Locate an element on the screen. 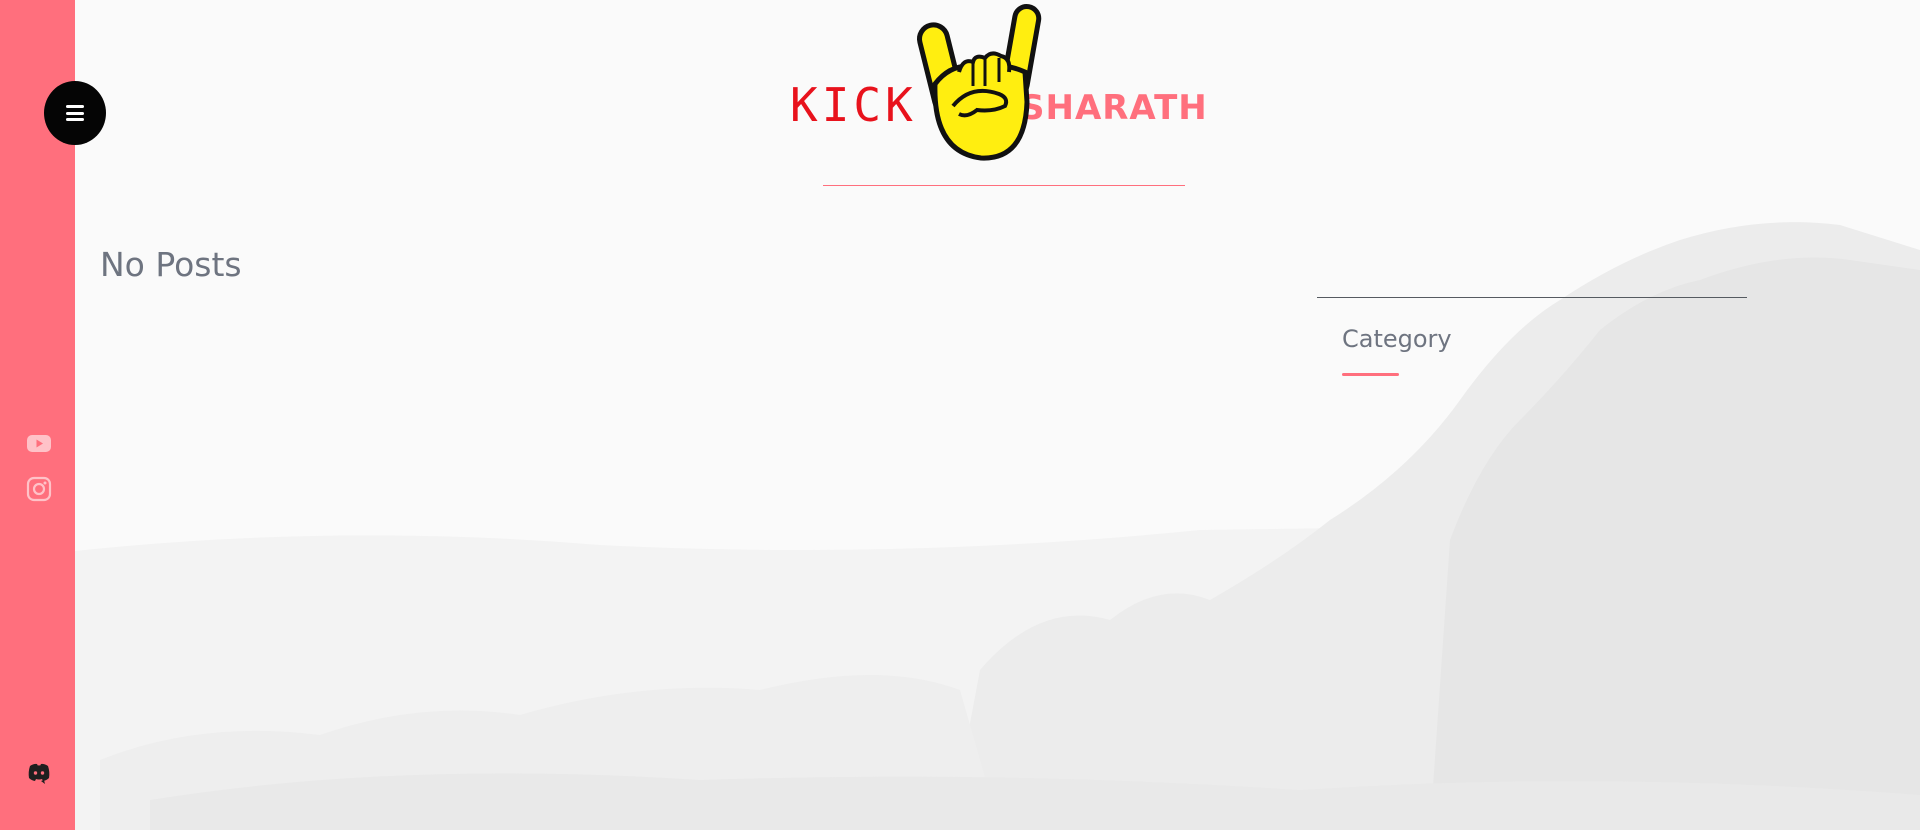 This screenshot has width=1920, height=830. instagram-icon is located at coordinates (39, 489).